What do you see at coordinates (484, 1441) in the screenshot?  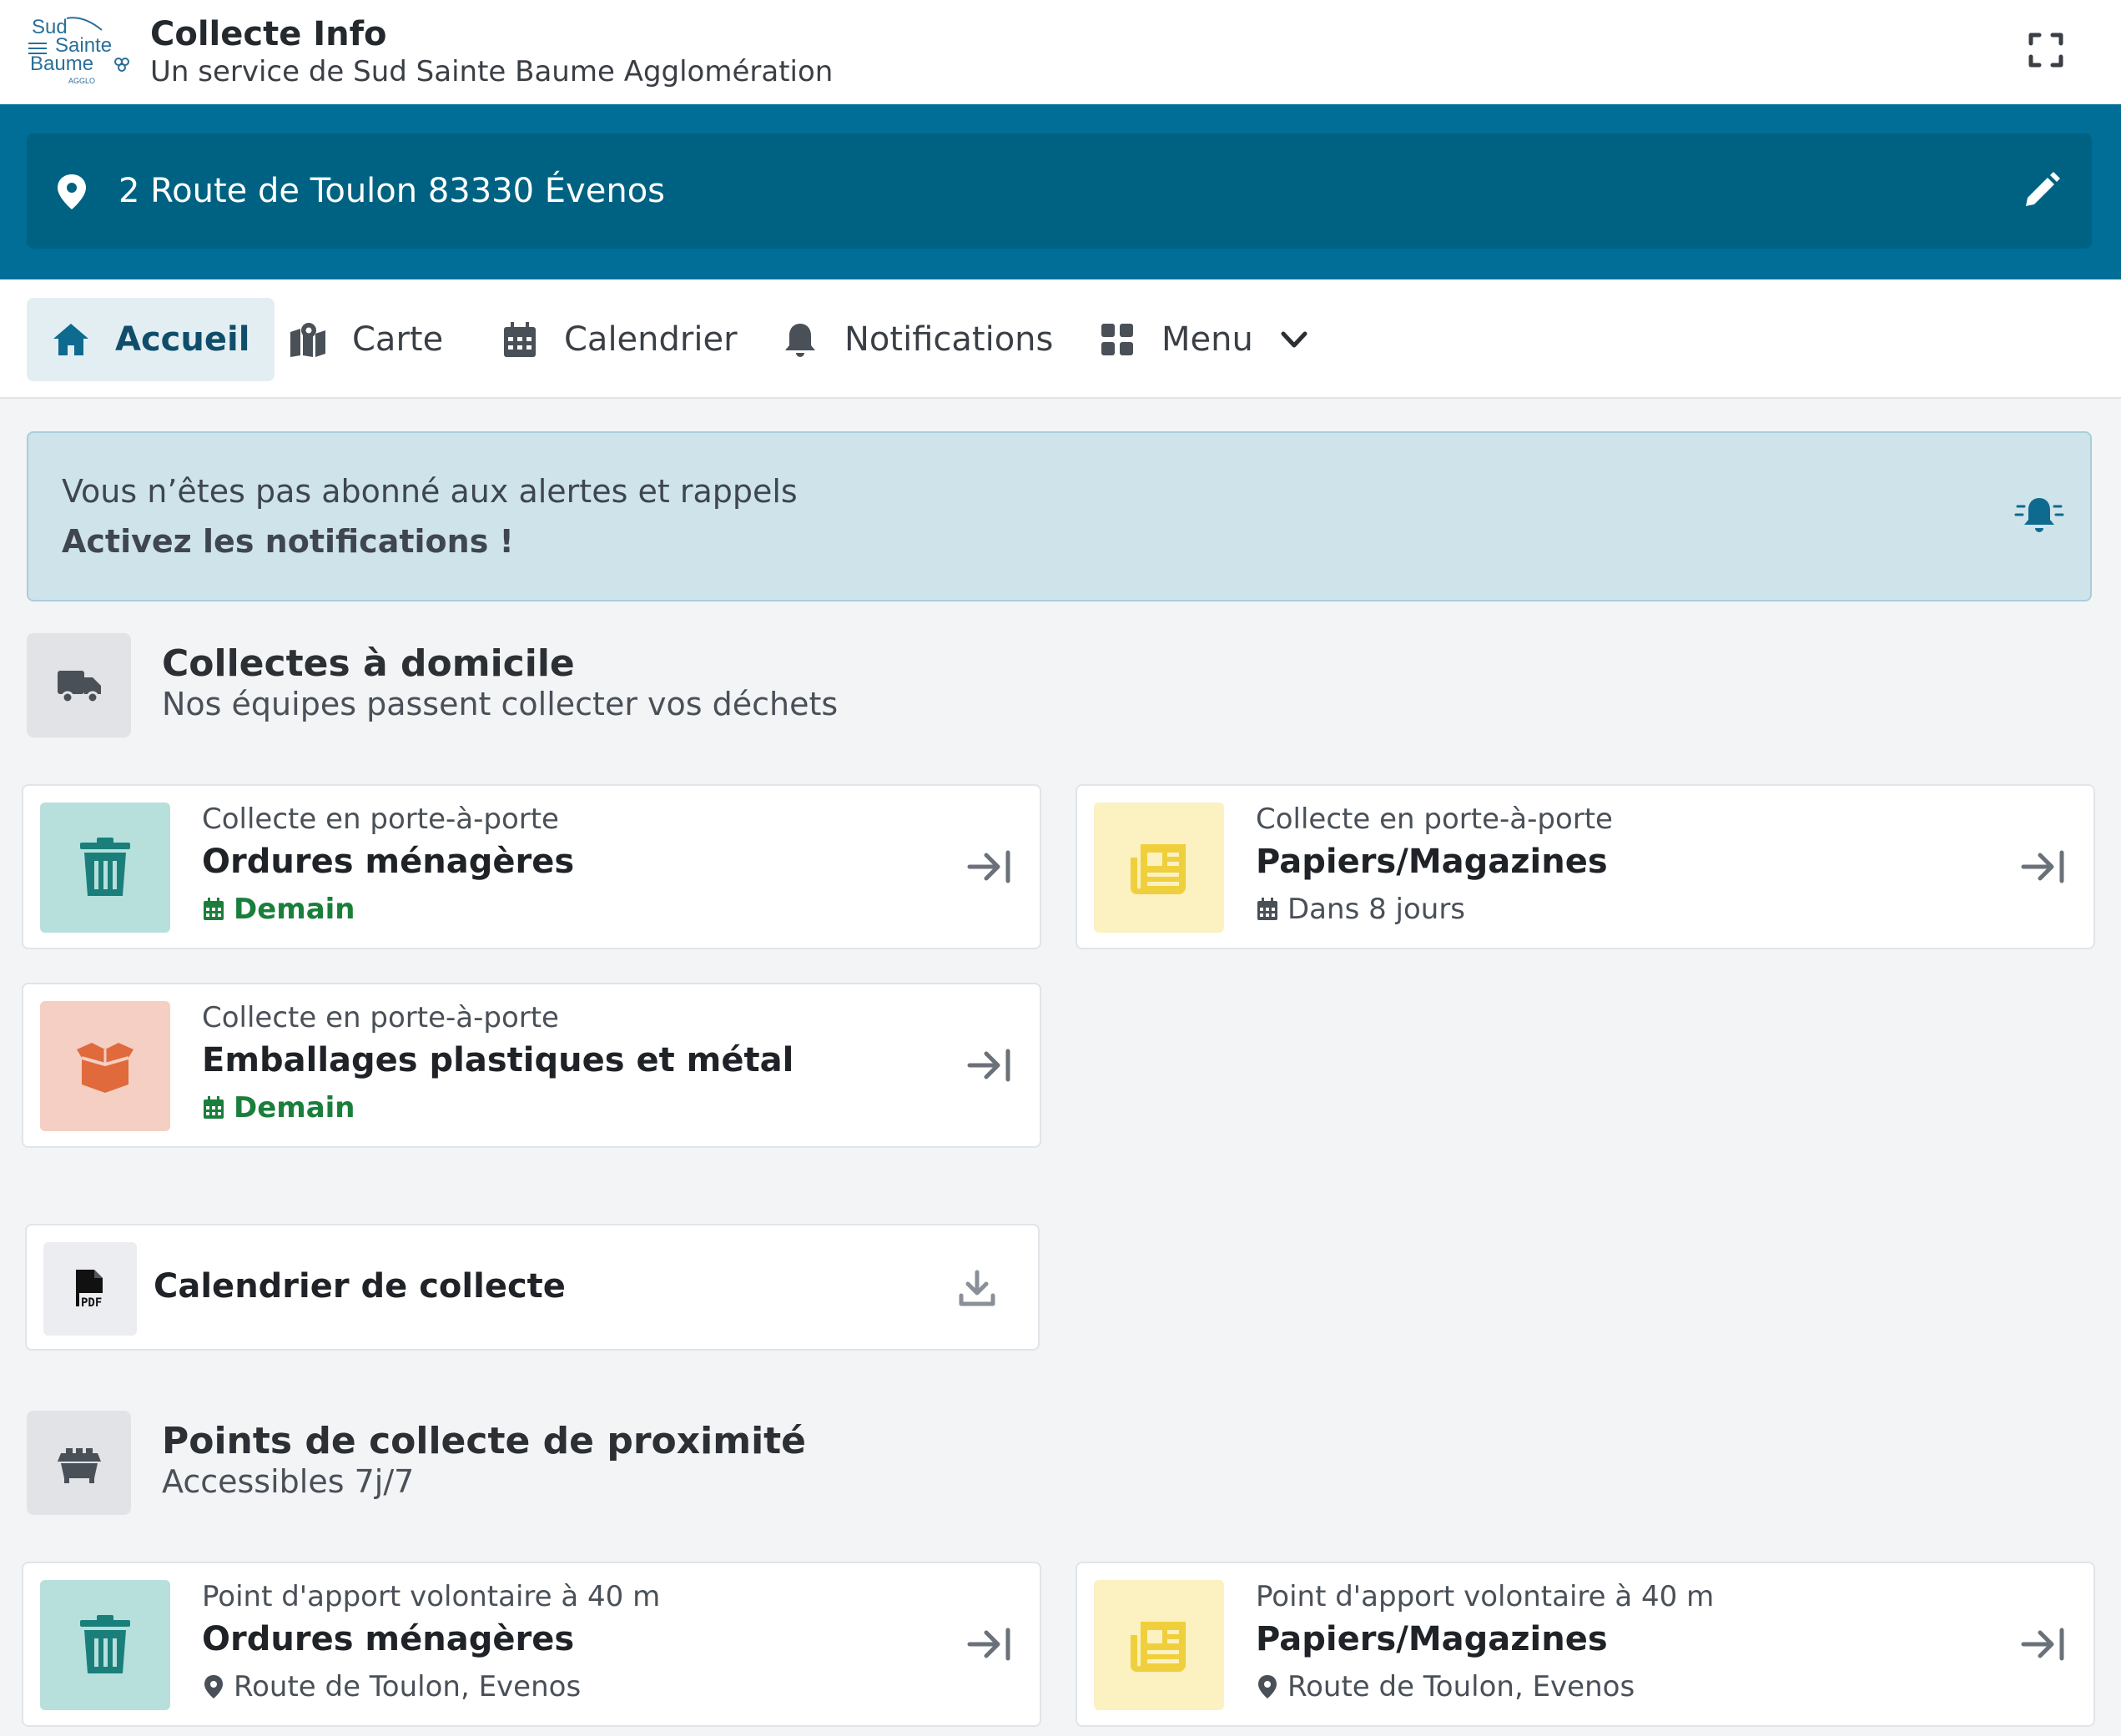 I see `section-title: Points de collecte de proximité` at bounding box center [484, 1441].